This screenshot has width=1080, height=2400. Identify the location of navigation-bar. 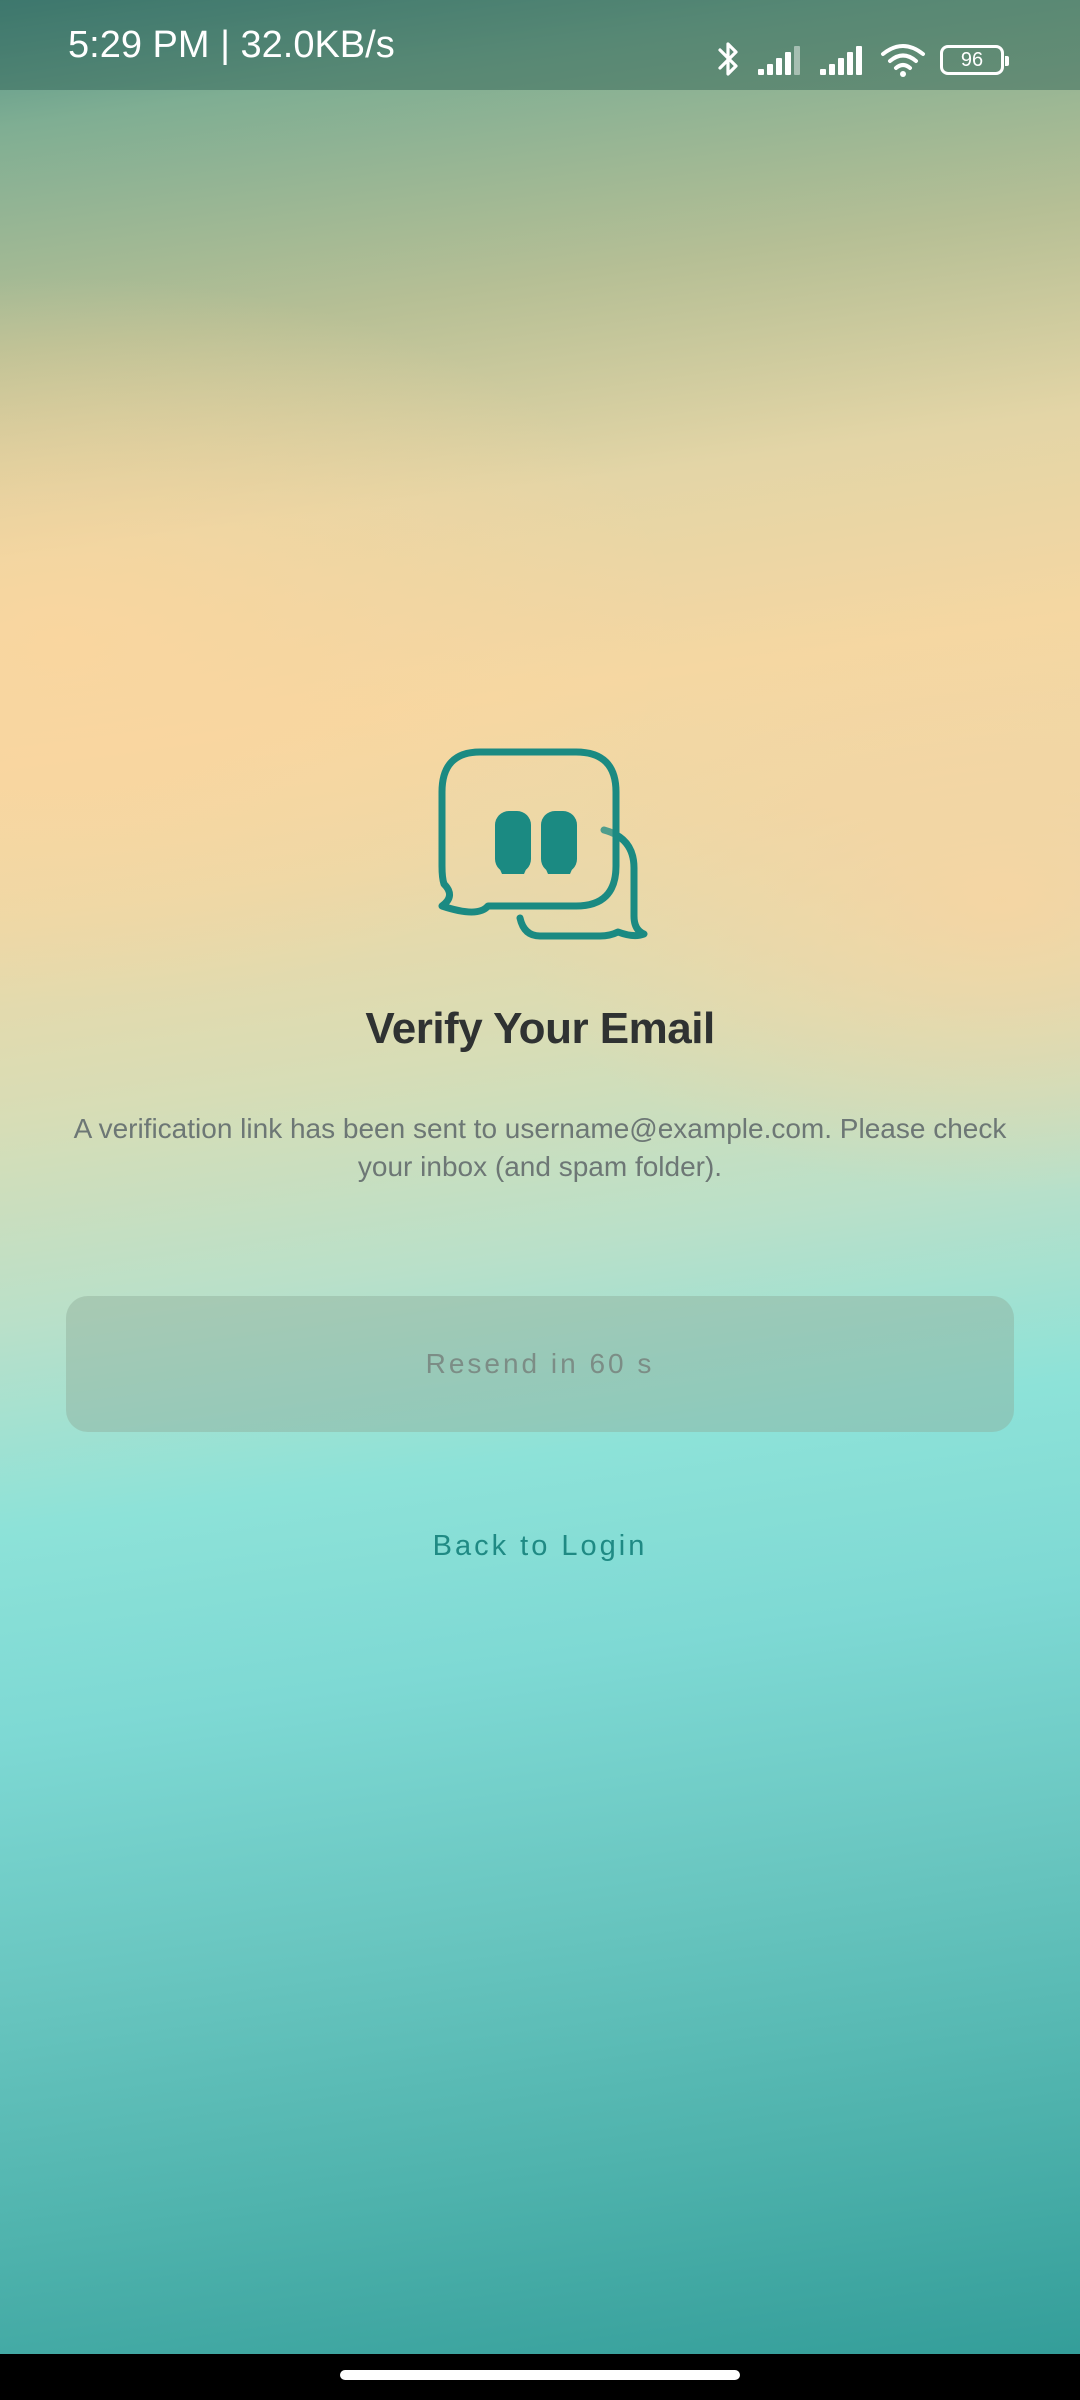
(540, 2377).